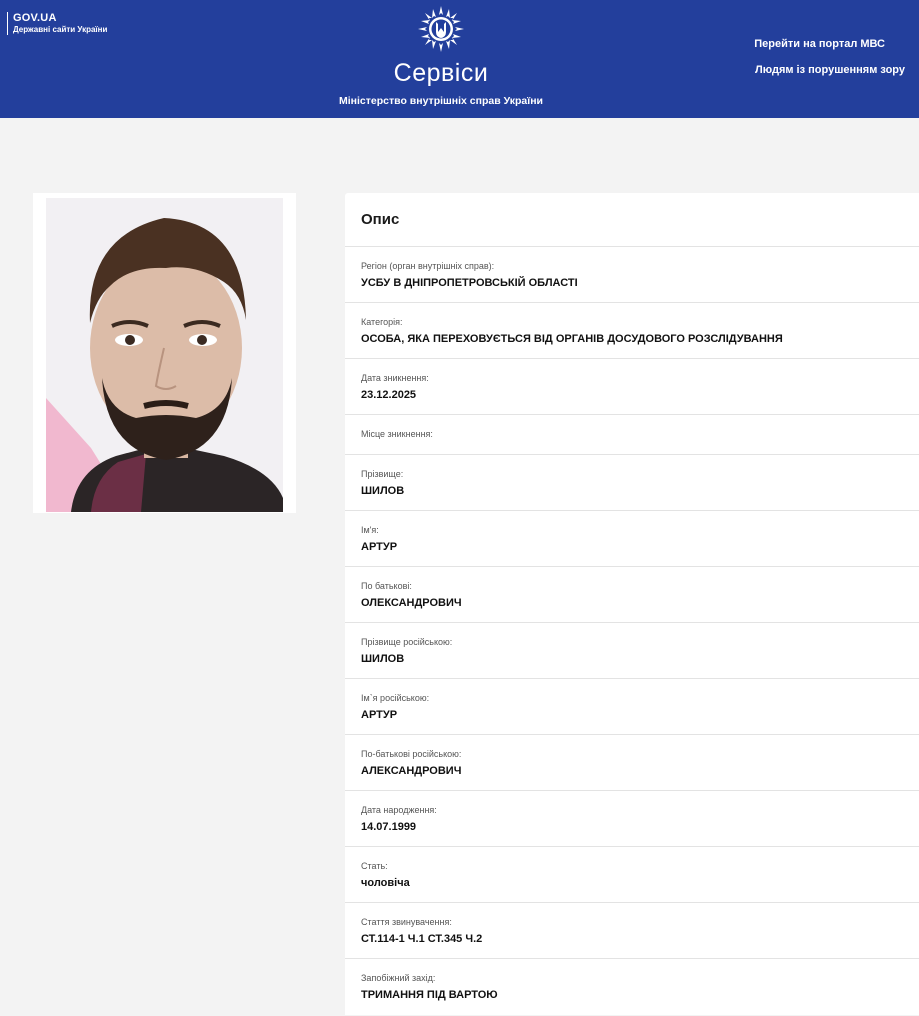 This screenshot has width=919, height=1016. What do you see at coordinates (632, 594) in the screenshot?
I see `field-row-patronymic: По батькові: ОЛЕКСАНДРОВИЧ` at bounding box center [632, 594].